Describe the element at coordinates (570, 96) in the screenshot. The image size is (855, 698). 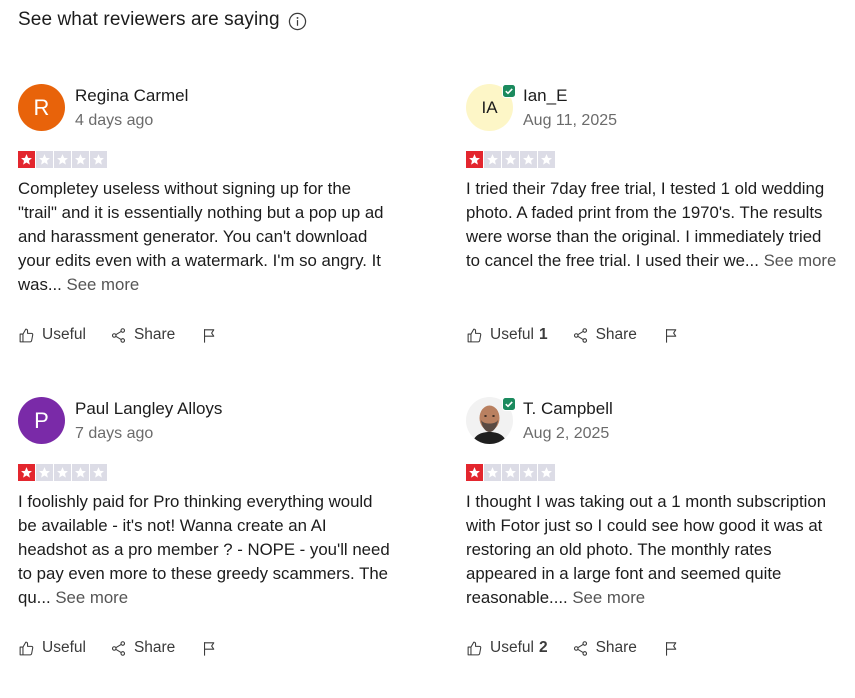
I see `reviewer-name: Ian_E` at that location.